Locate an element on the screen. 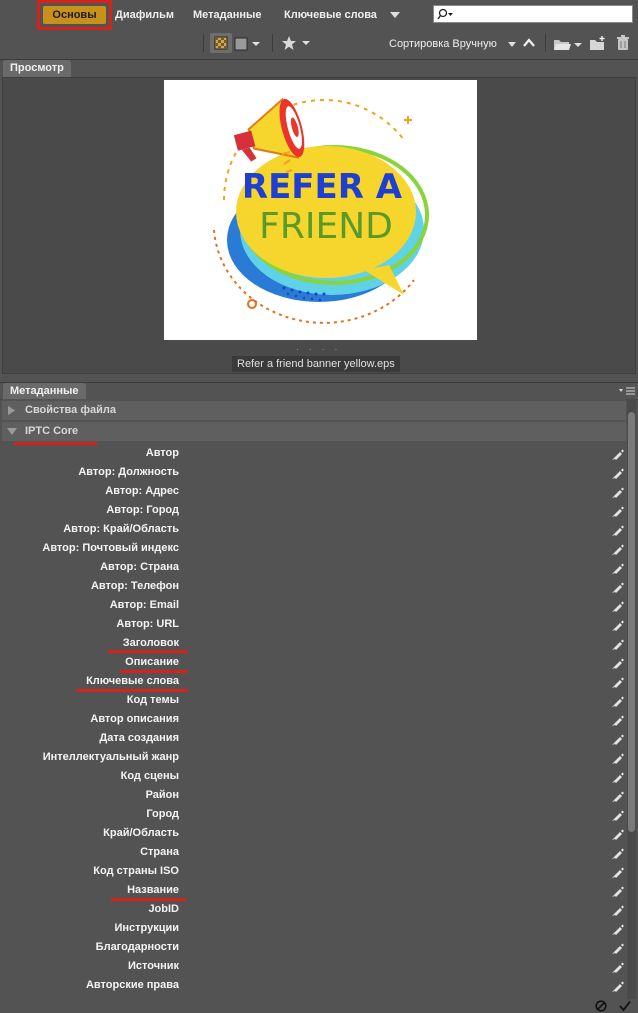 This screenshot has width=638, height=1013. checkerboard-icon is located at coordinates (221, 43).